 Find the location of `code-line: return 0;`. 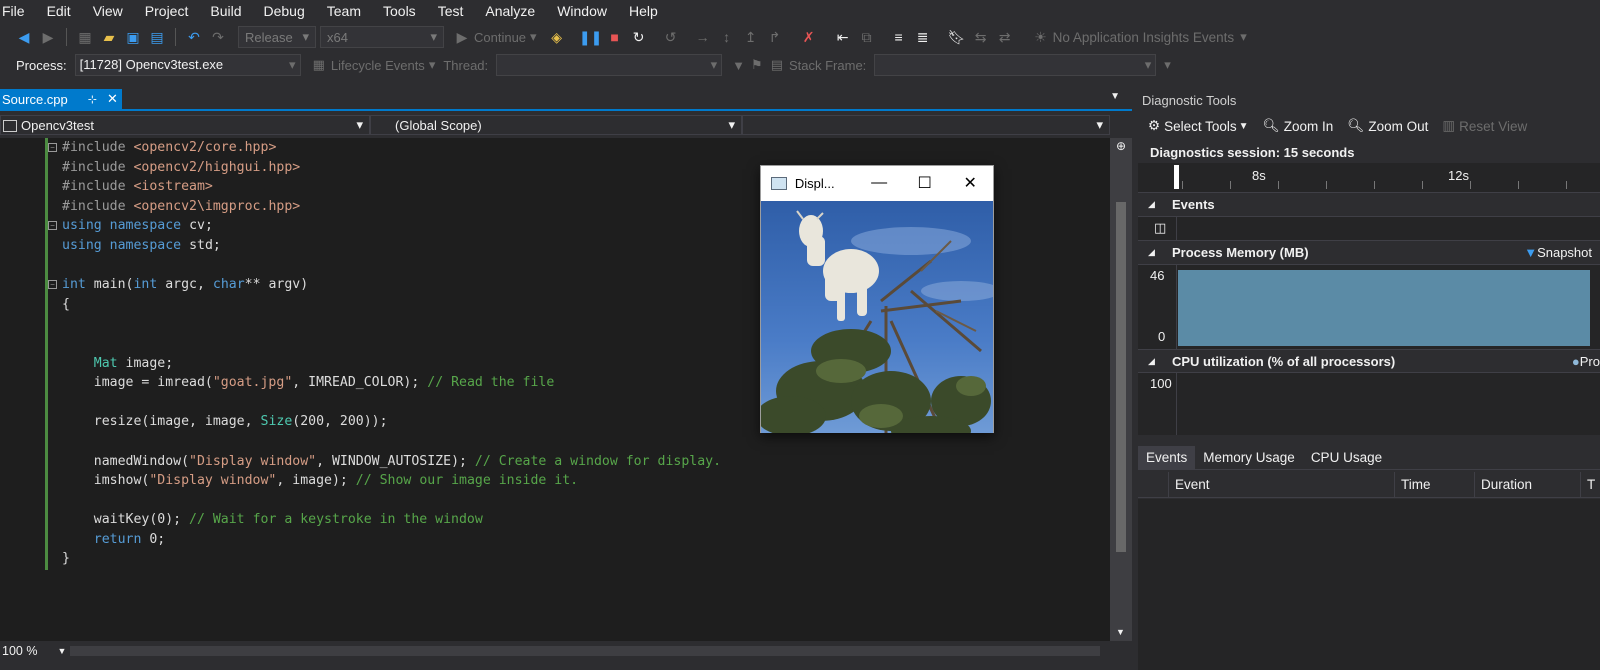

code-line: return 0; is located at coordinates (391, 540).